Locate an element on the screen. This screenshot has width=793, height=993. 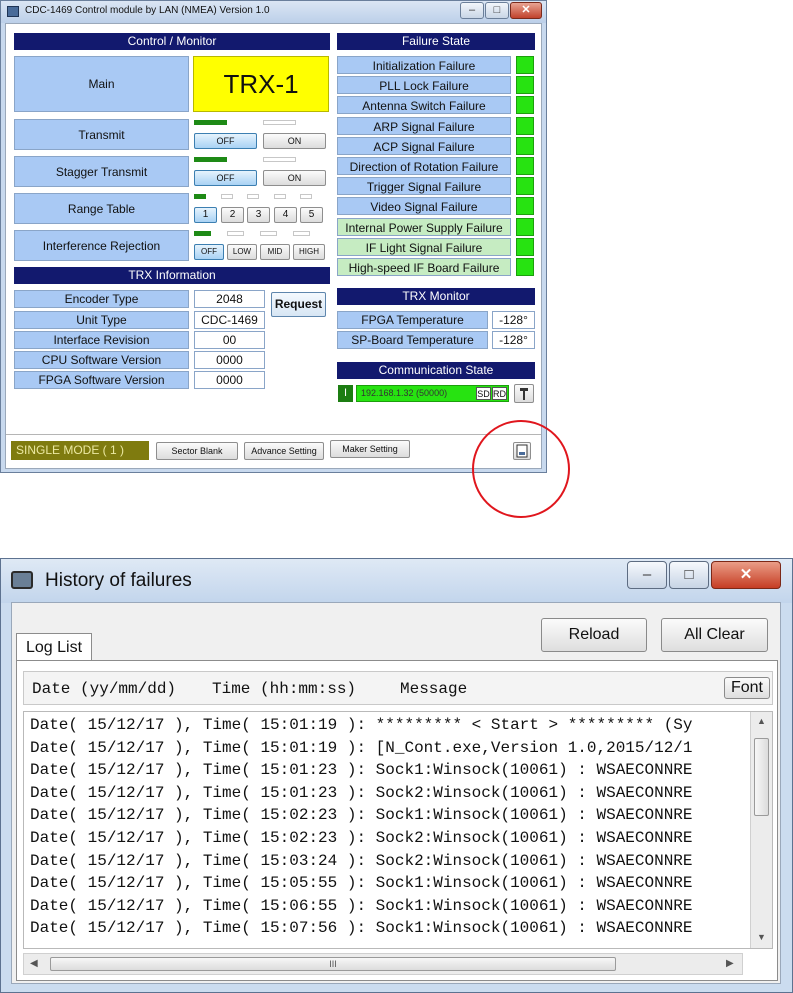
scroll-down-arrow-icon: ▼ is located at coordinates (761, 937).